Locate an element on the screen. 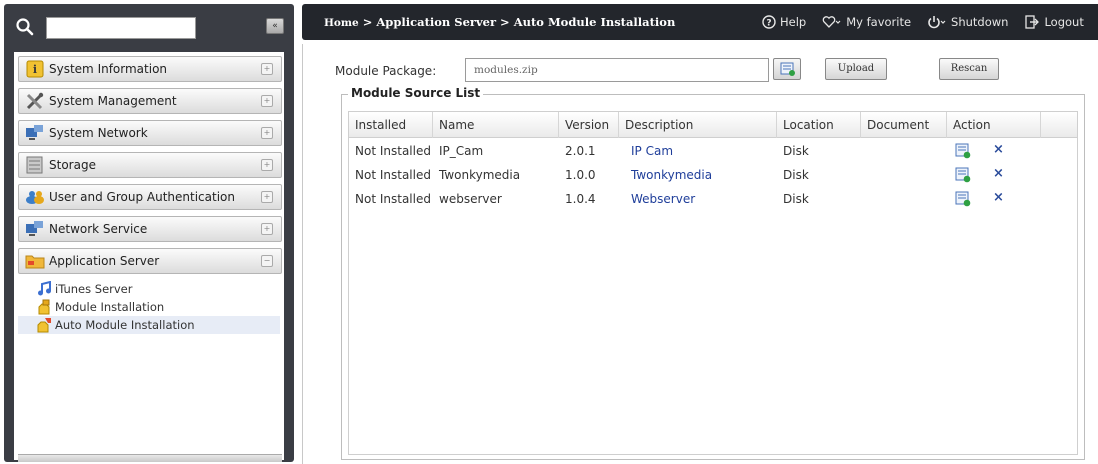  cell-name: Twonkymedia is located at coordinates (480, 175).